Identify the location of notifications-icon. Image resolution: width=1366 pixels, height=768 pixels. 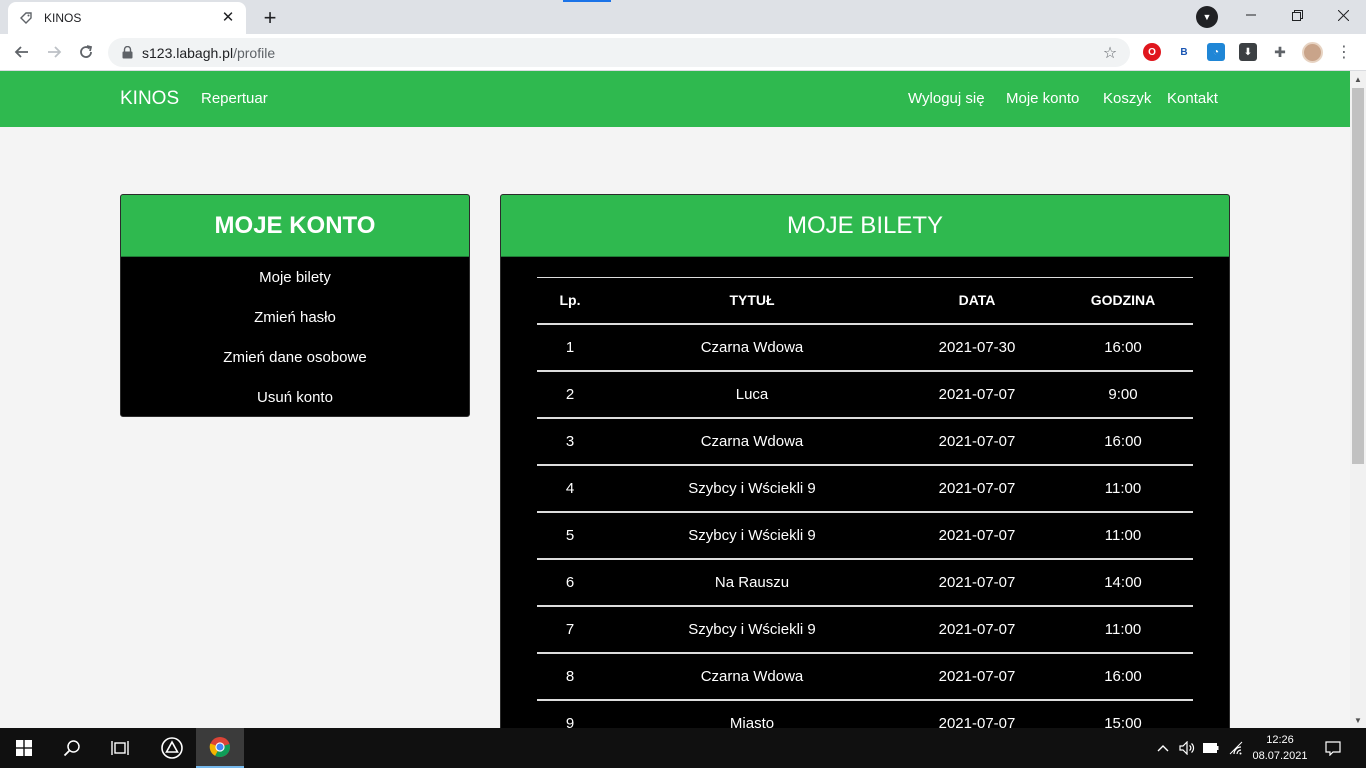
(1333, 748).